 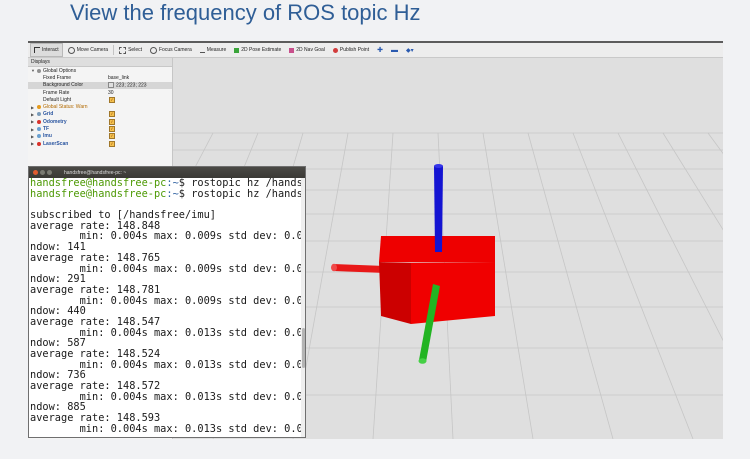 What do you see at coordinates (241, 193) in the screenshot?
I see `prompt-command: $ rostopic hz /handsfree/imu` at bounding box center [241, 193].